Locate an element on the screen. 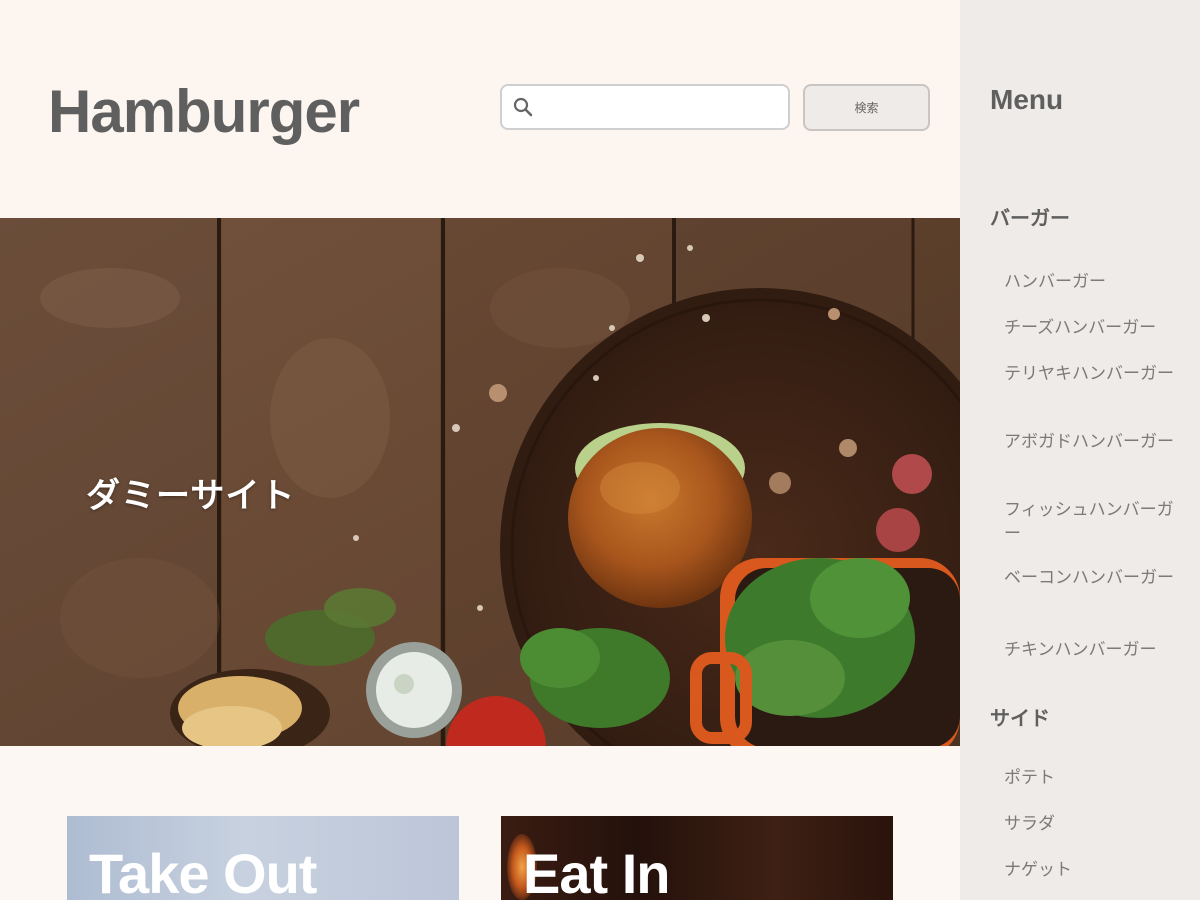 The height and width of the screenshot is (900, 1200). takeout-card: Take Out is located at coordinates (263, 858).